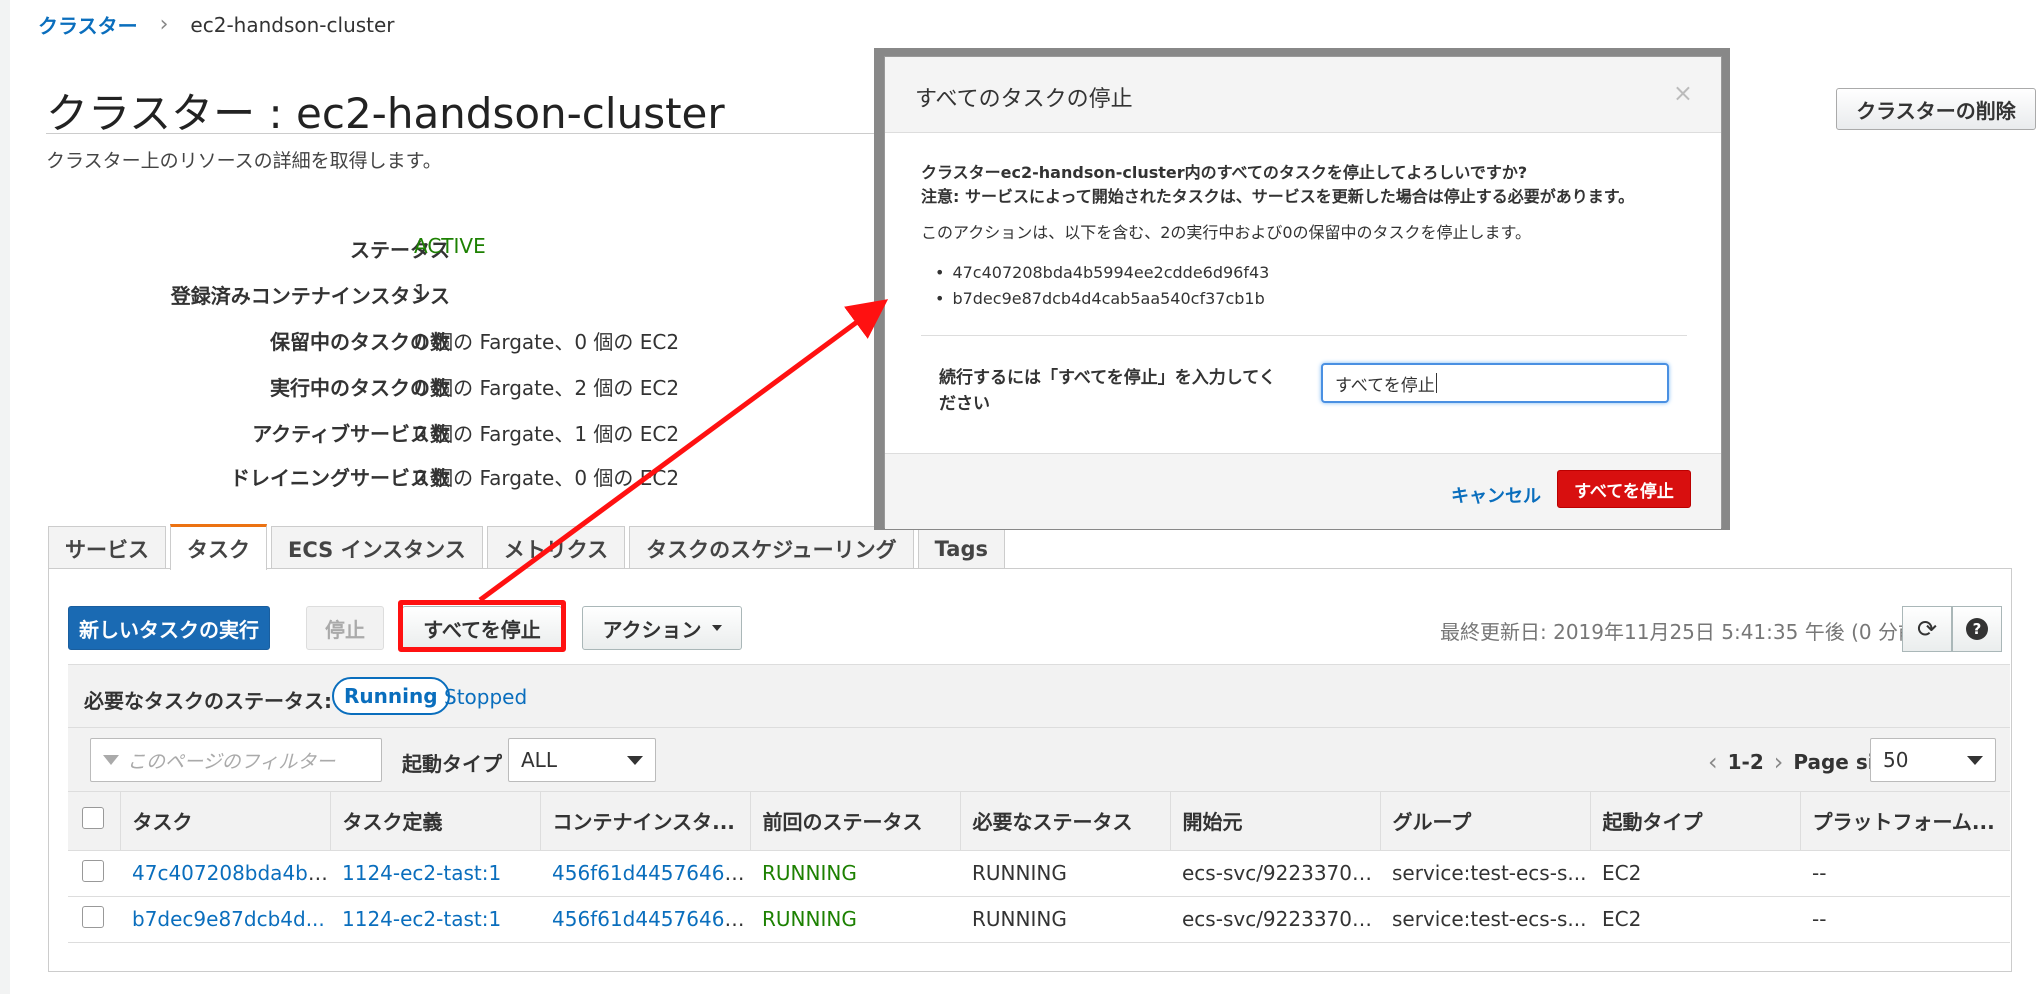  Describe the element at coordinates (452, 764) in the screenshot. I see `launch-type-label: 起動タイプ` at that location.